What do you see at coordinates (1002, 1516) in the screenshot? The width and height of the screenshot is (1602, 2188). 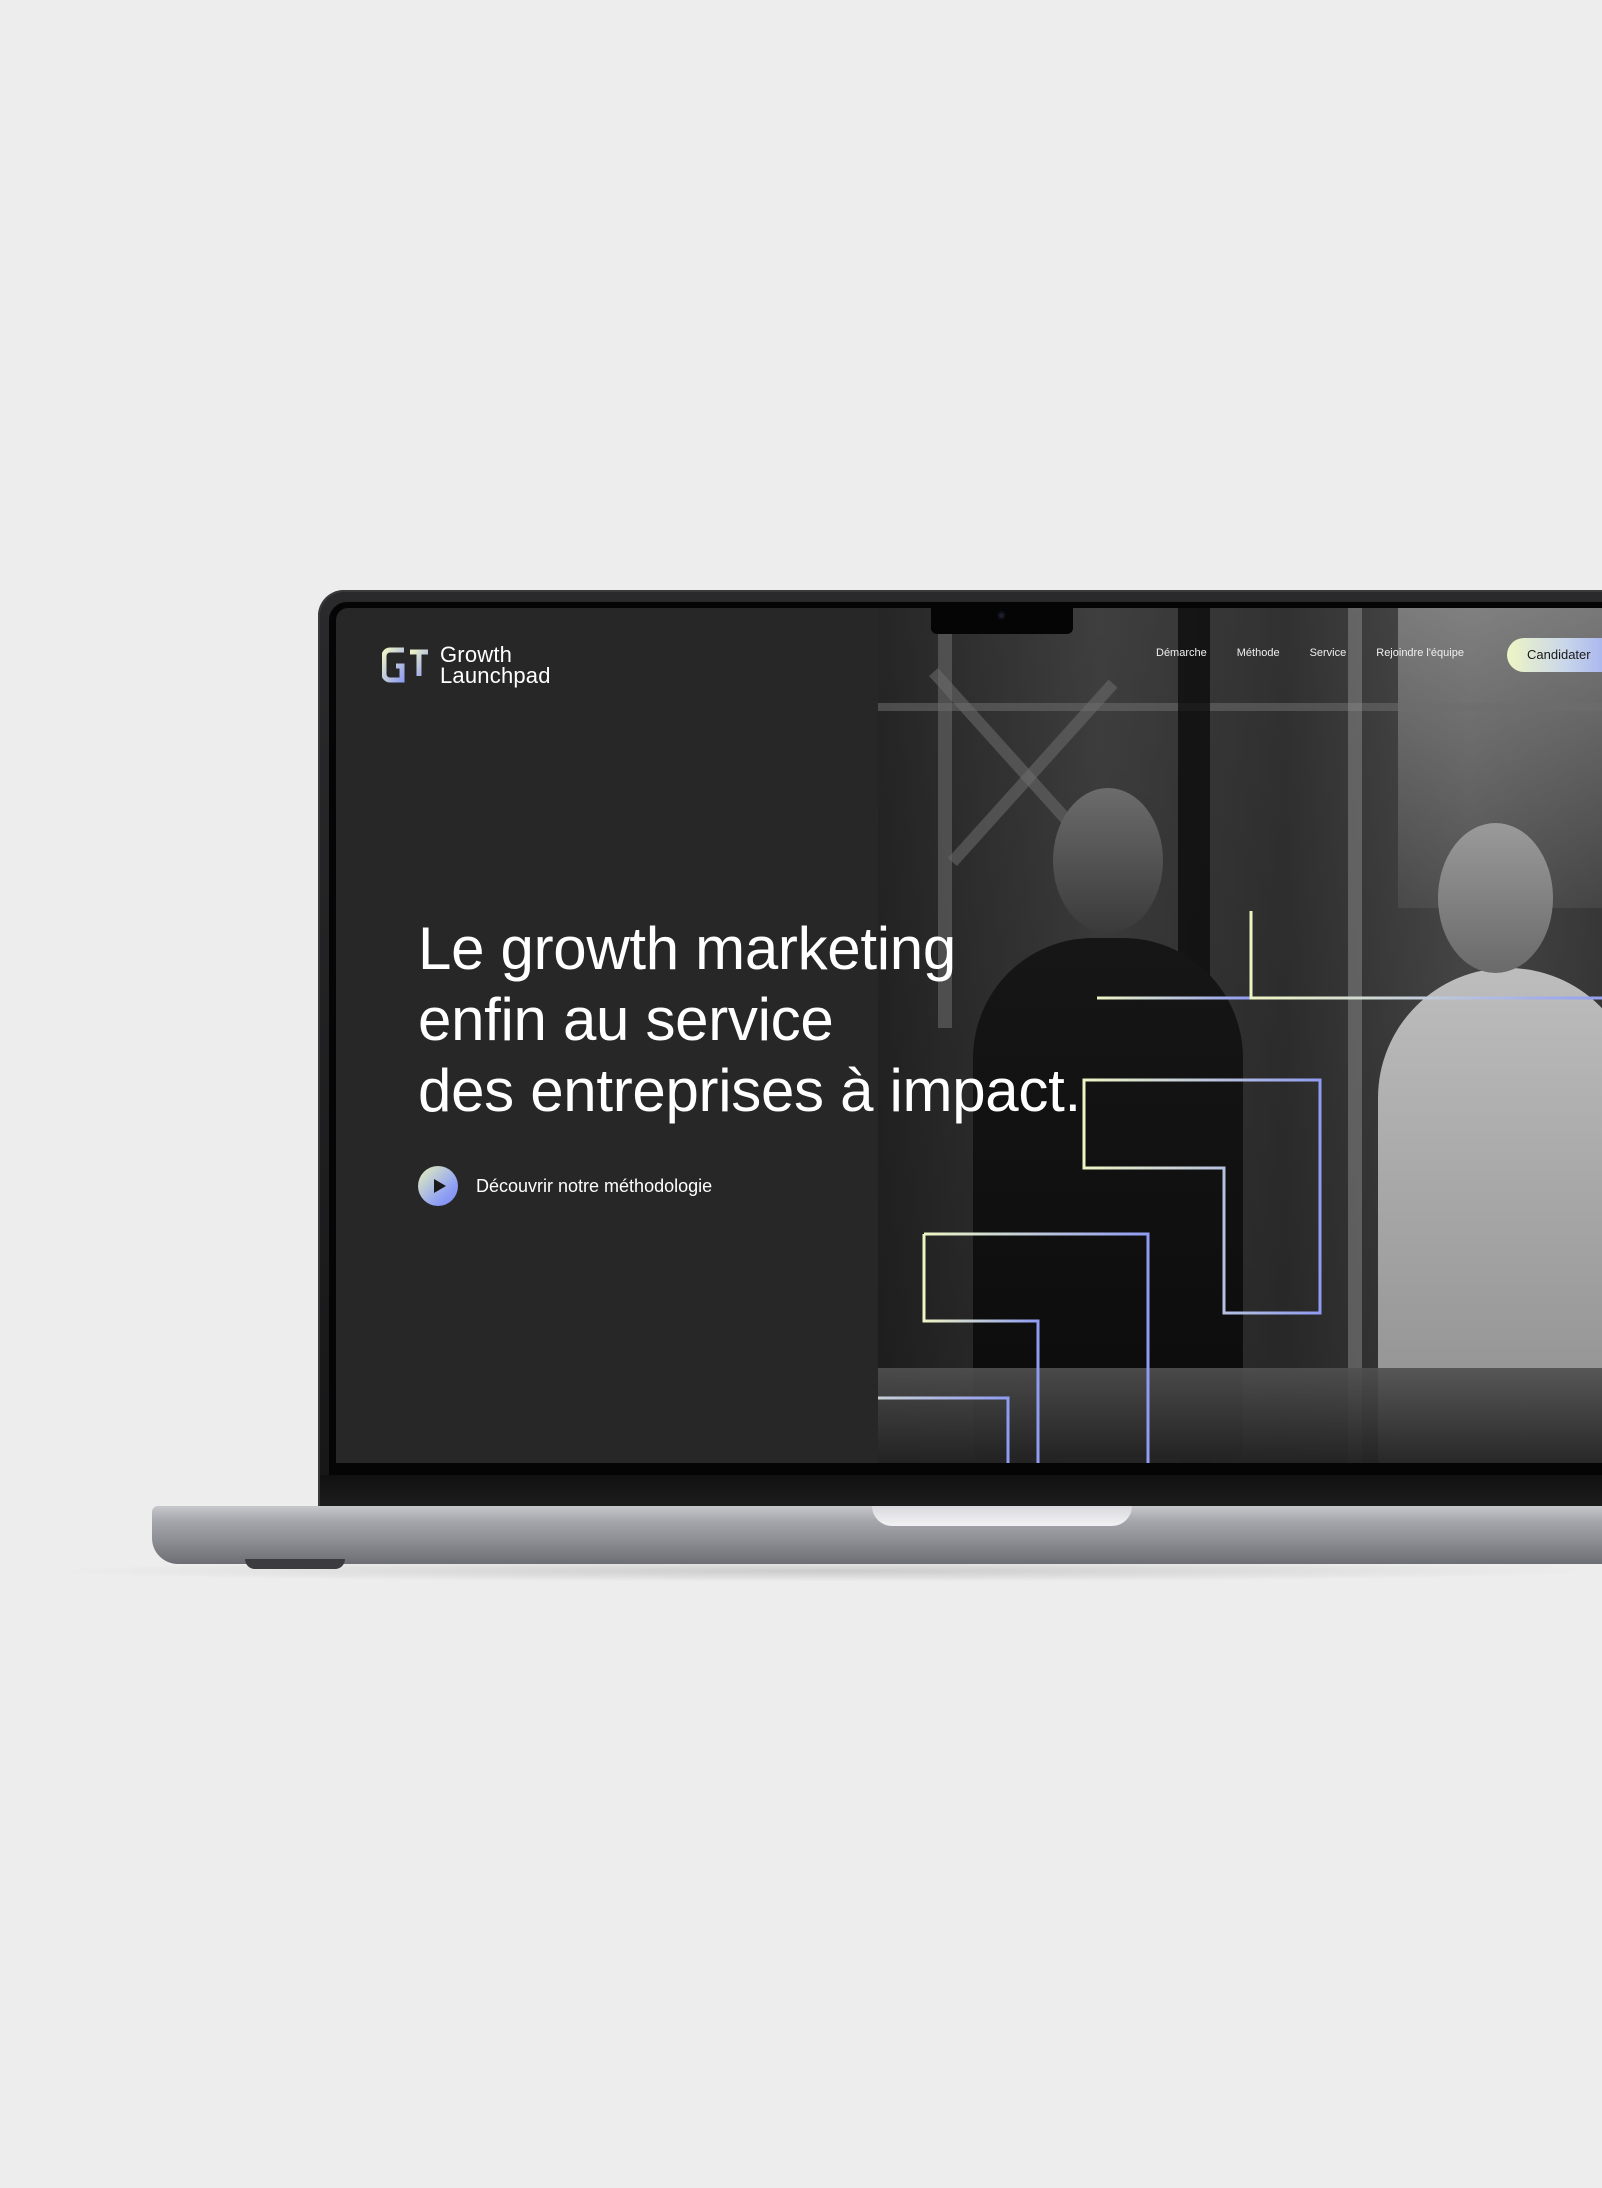 I see `laptop-opening-notch` at bounding box center [1002, 1516].